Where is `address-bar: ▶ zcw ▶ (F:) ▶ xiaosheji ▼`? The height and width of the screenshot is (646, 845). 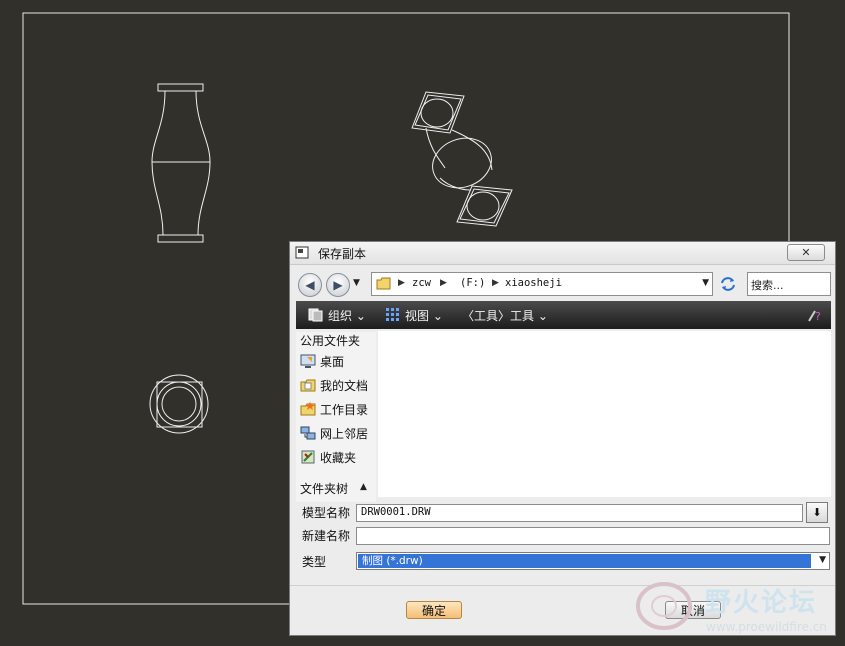
address-bar: ▶ zcw ▶ (F:) ▶ xiaosheji ▼ is located at coordinates (542, 284).